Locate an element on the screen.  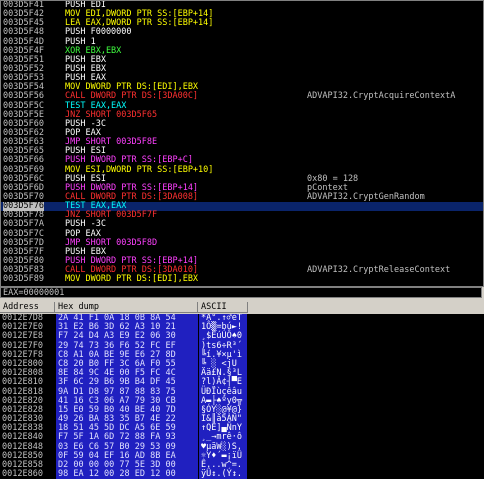
dump-ascii: ÿÛ↕.(Ý↕. is located at coordinates (223, 474).